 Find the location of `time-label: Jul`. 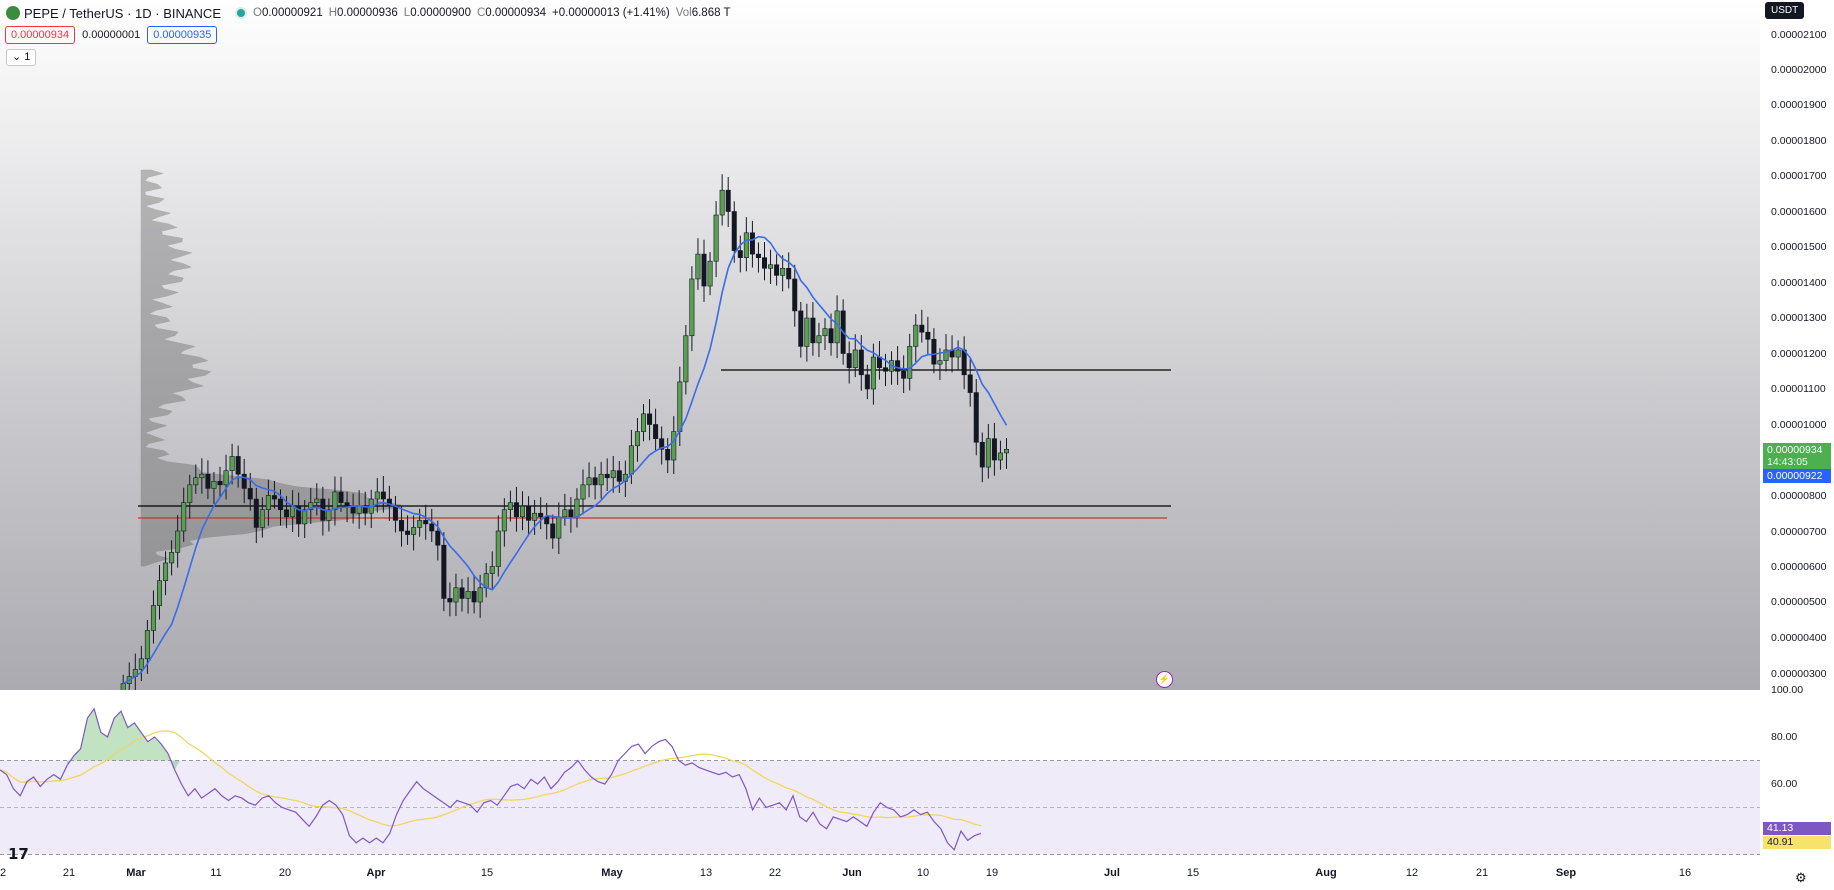

time-label: Jul is located at coordinates (1112, 873).